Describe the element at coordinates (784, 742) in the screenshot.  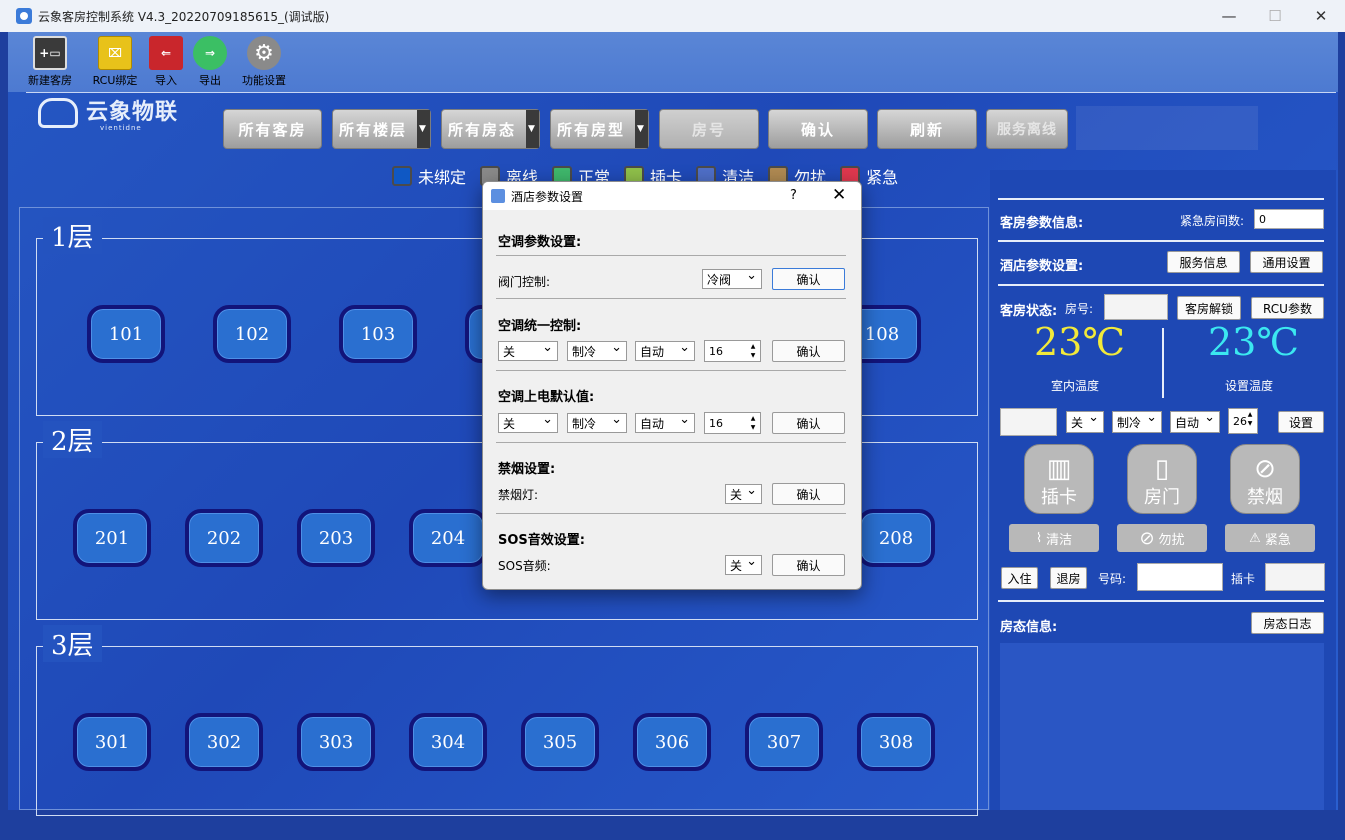
I see `room-card: 307` at that location.